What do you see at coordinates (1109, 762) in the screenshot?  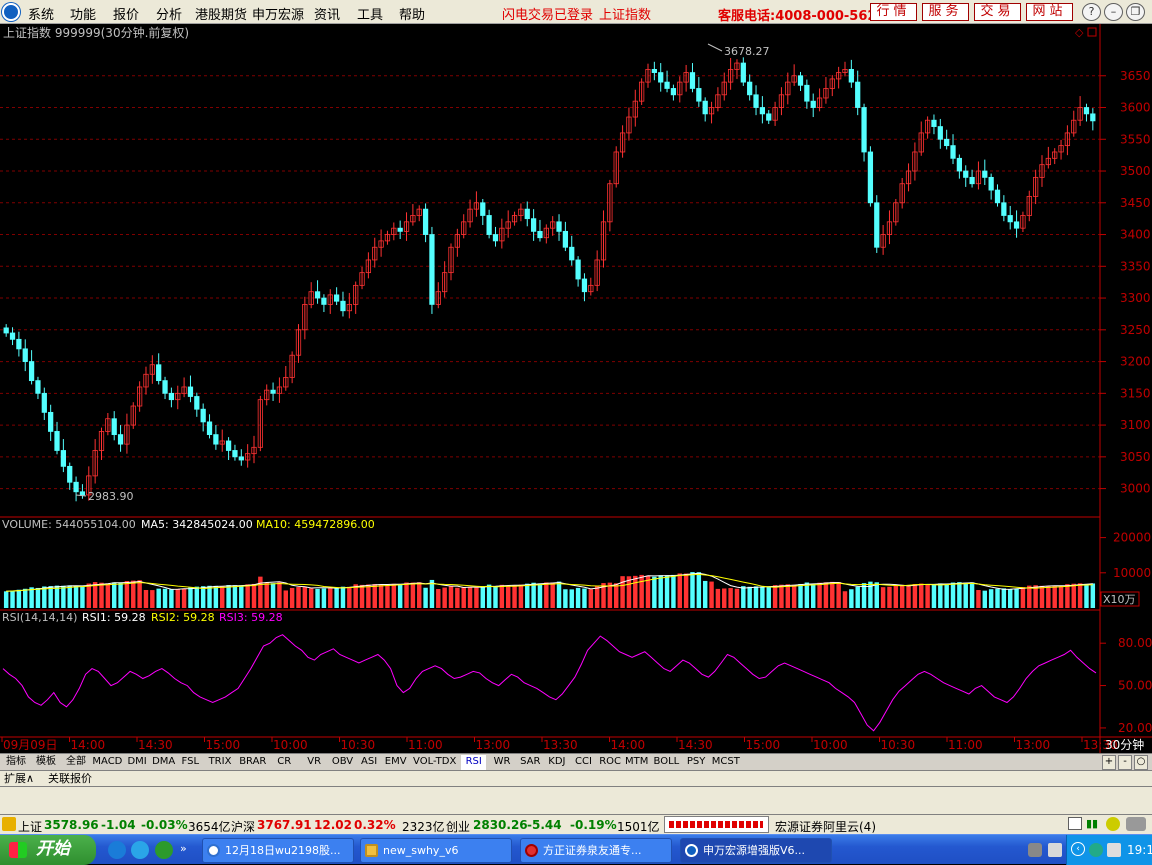 I see `zoom-in-icon: +` at bounding box center [1109, 762].